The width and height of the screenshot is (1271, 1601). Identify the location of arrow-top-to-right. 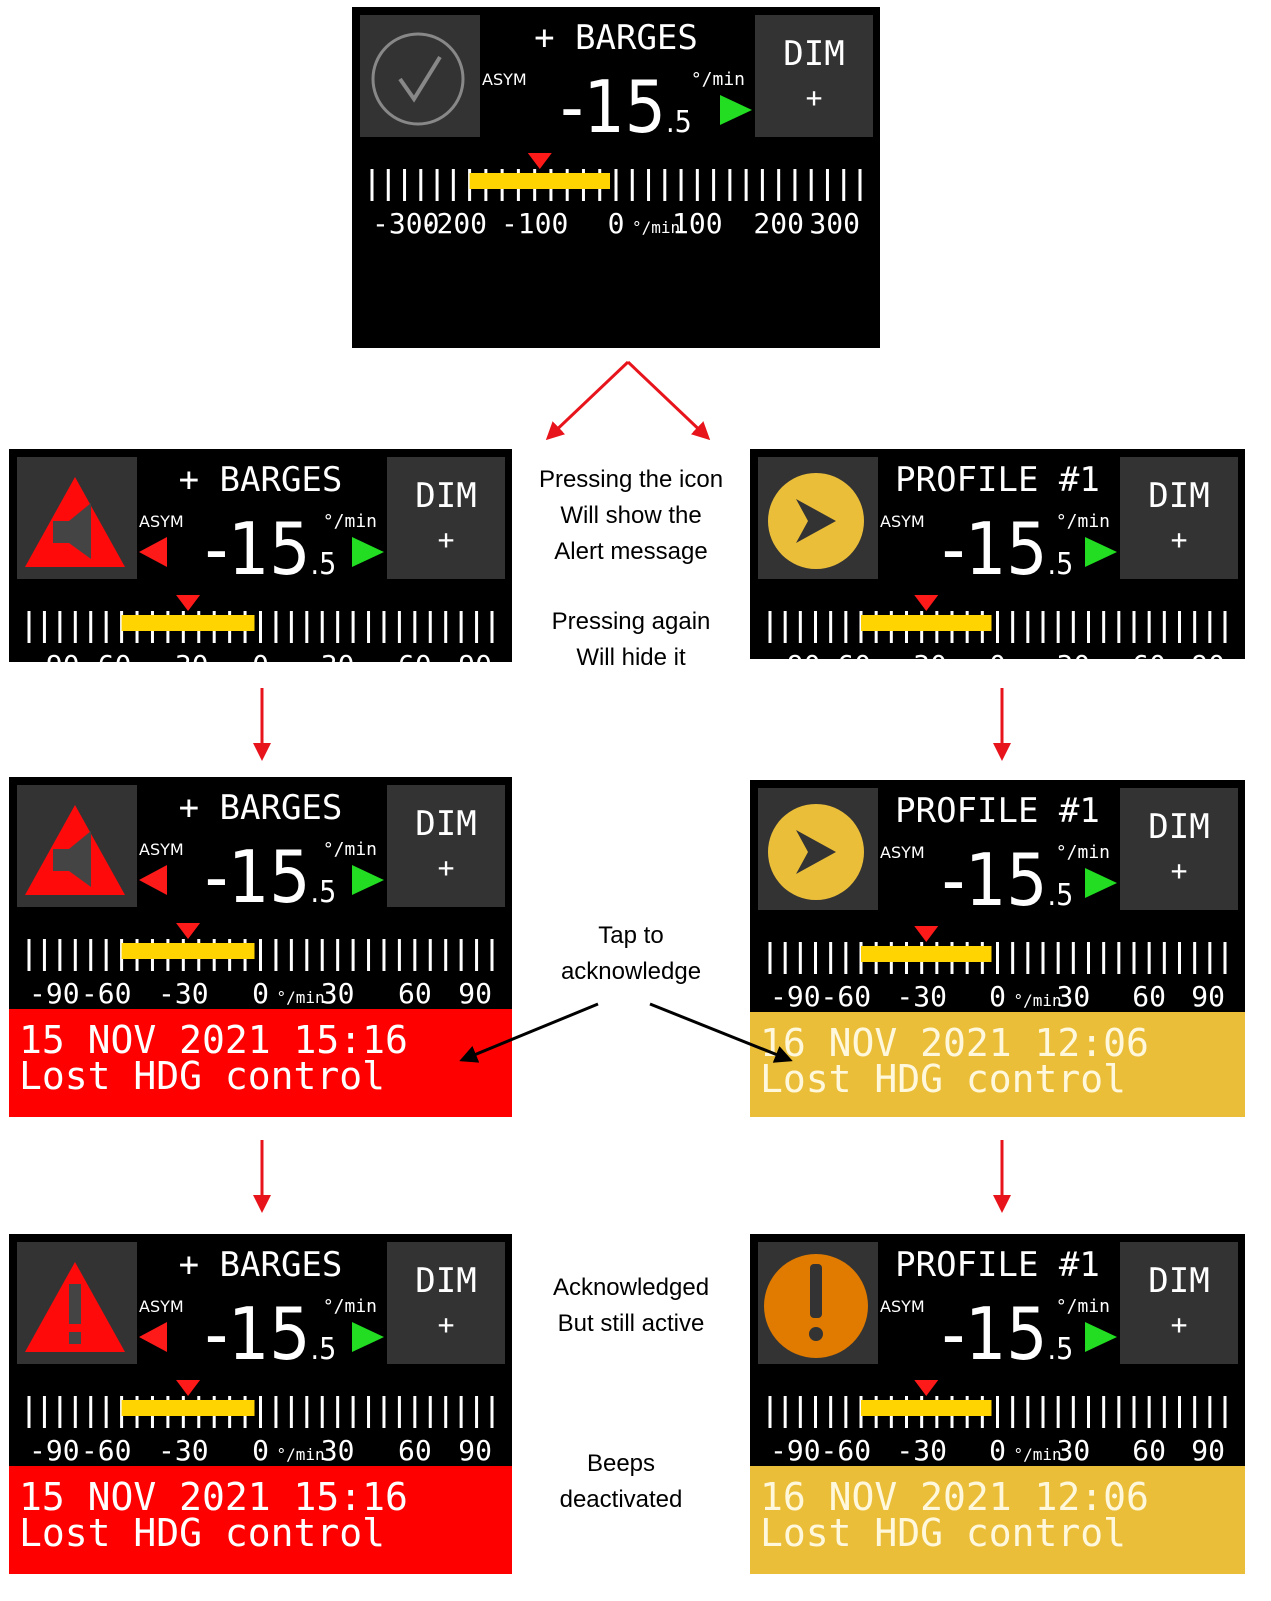
(668, 400).